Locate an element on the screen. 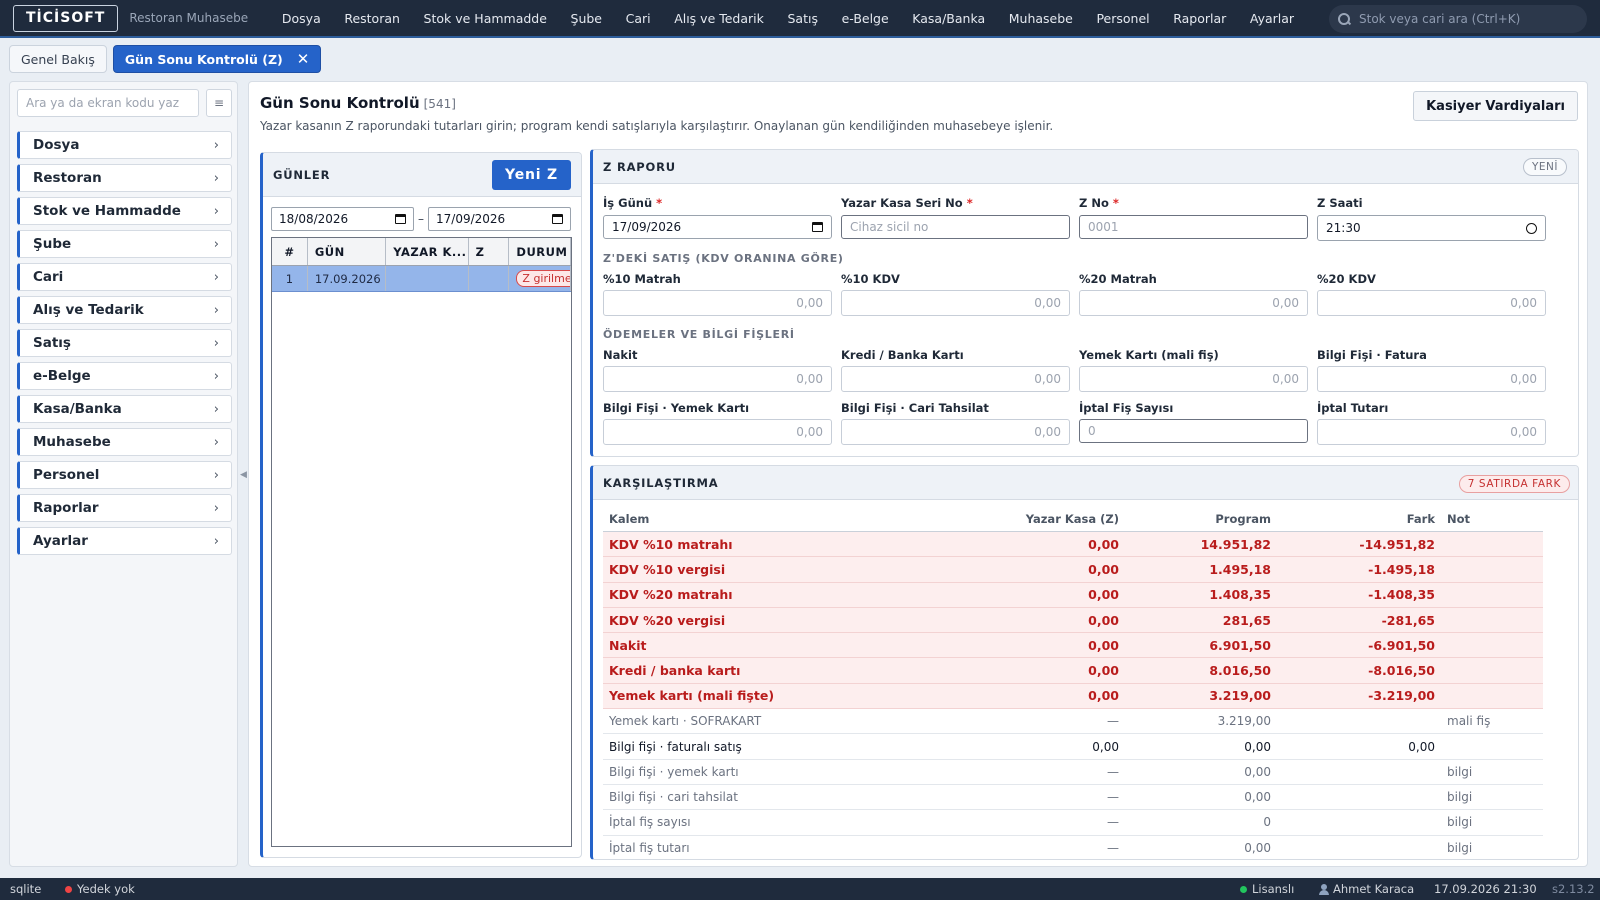  z-no-input: 0001 is located at coordinates (1193, 227).